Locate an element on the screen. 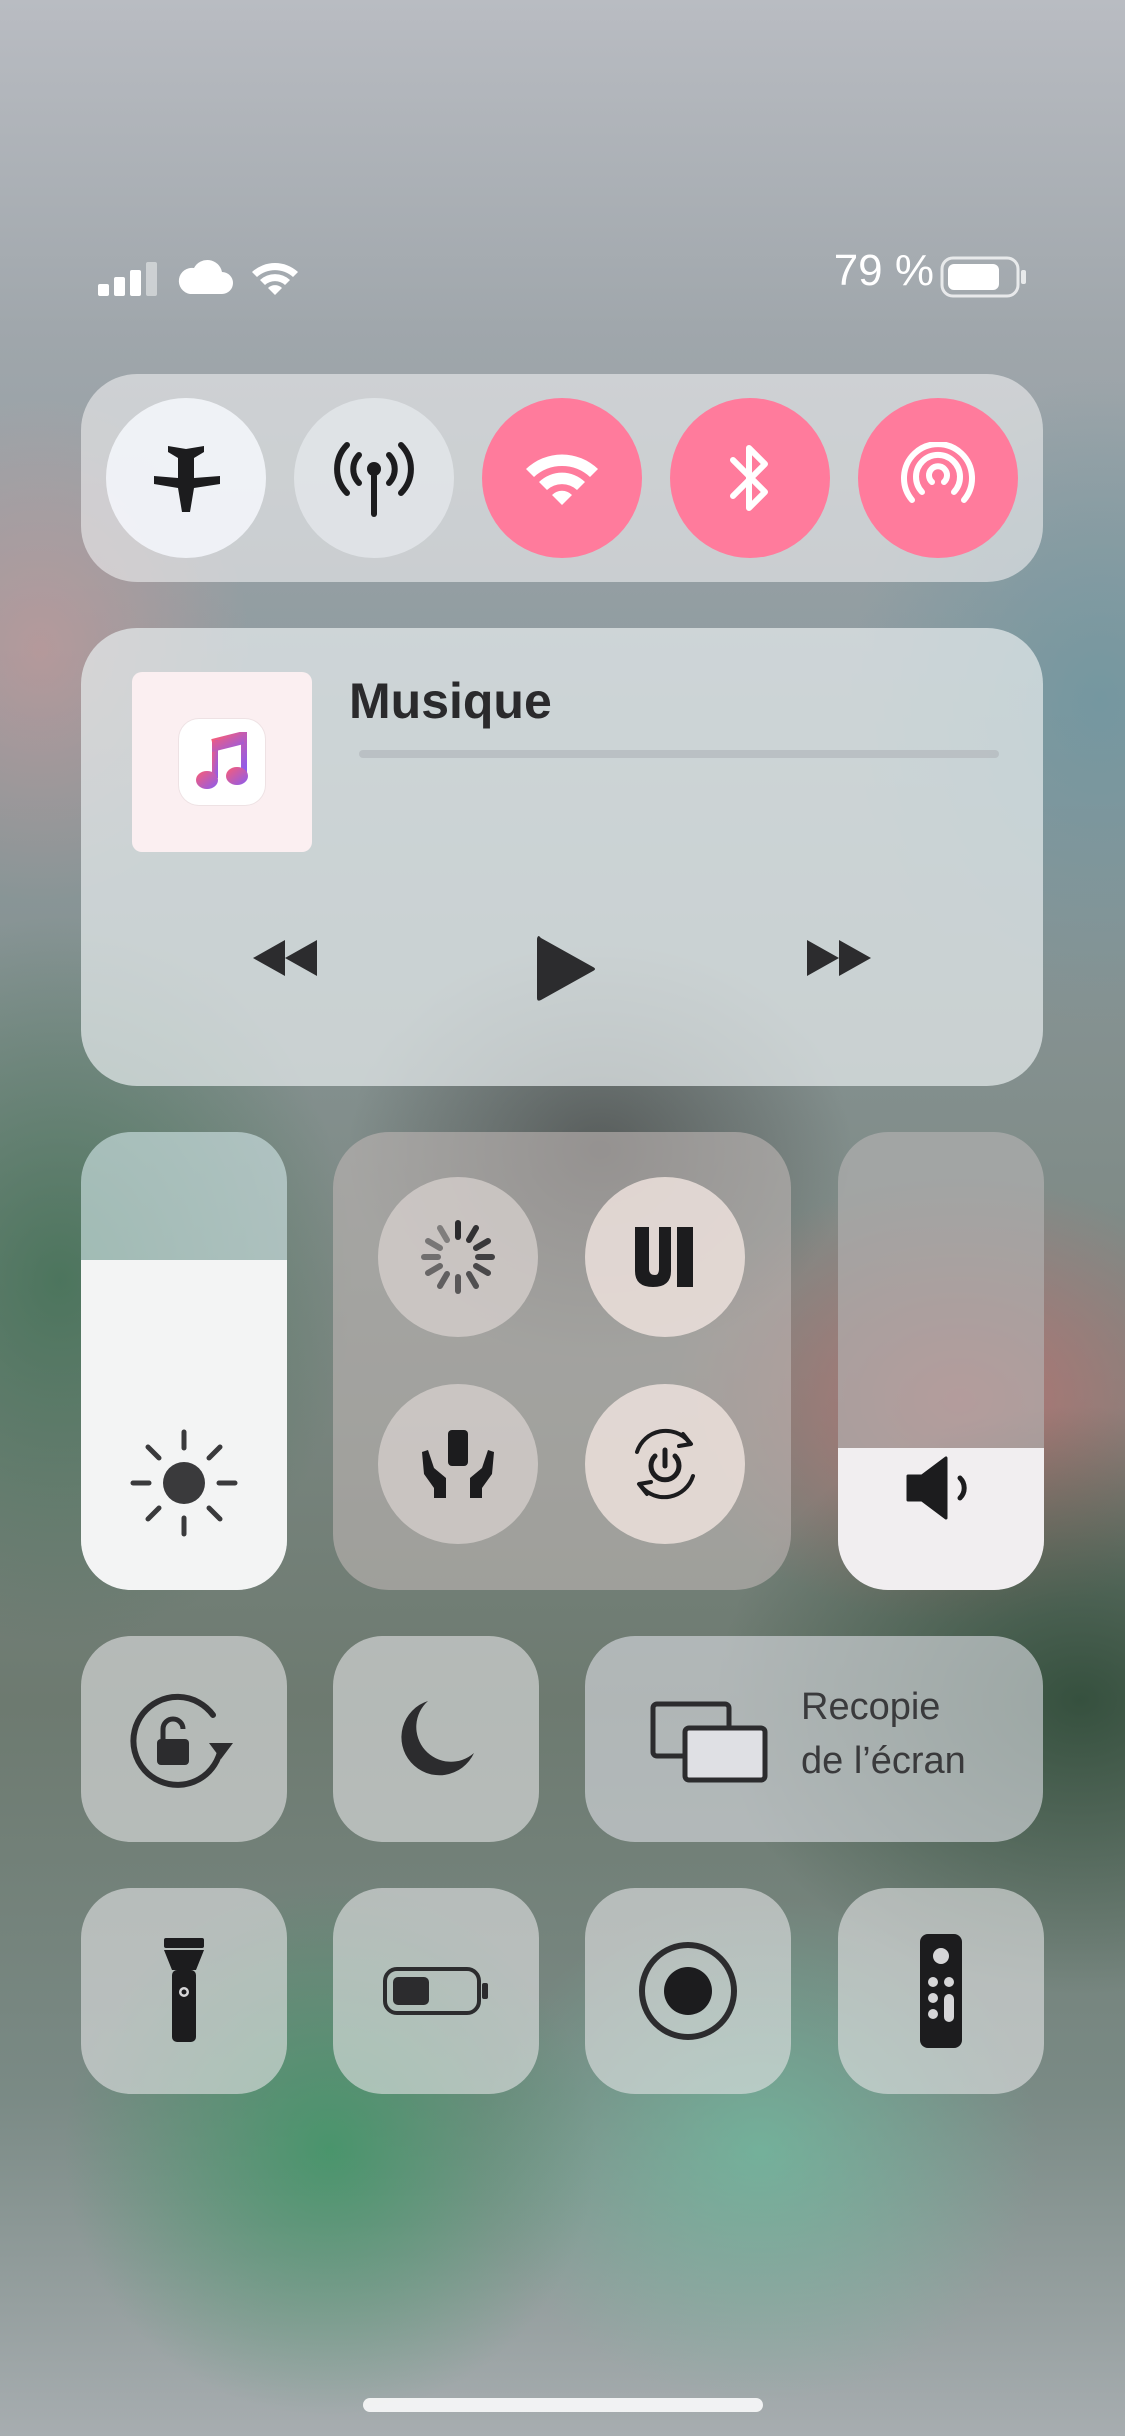 Image resolution: width=1125 pixels, height=2436 pixels. flashlight-button is located at coordinates (184, 1991).